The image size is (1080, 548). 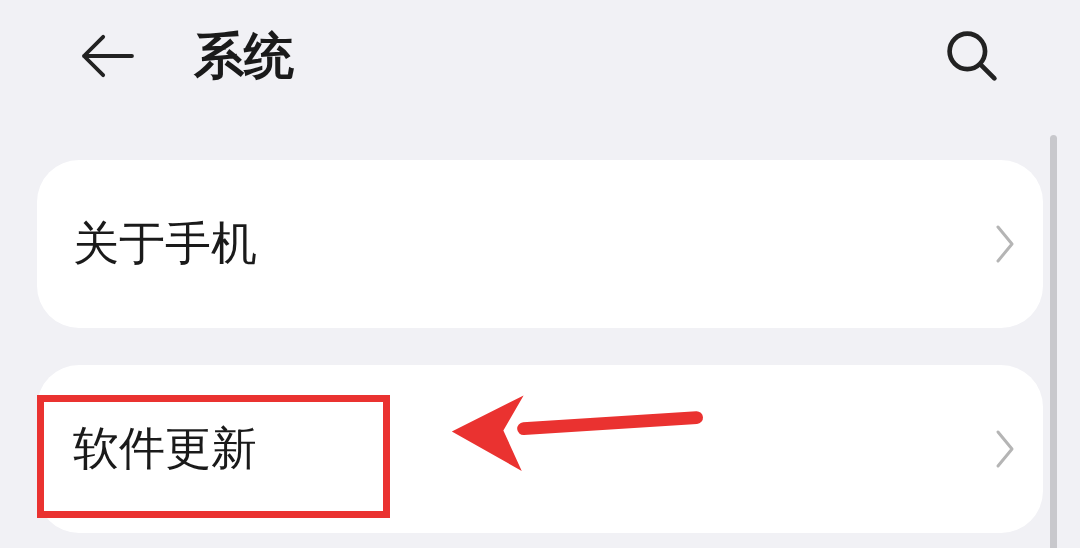 What do you see at coordinates (972, 56) in the screenshot?
I see `search-icon` at bounding box center [972, 56].